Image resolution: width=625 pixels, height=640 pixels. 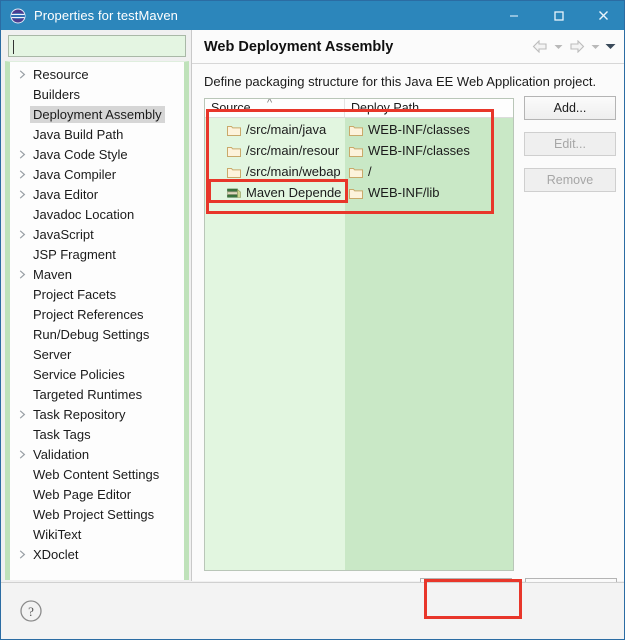 I want to click on sort-ascending-icon: ^, so click(x=270, y=103).